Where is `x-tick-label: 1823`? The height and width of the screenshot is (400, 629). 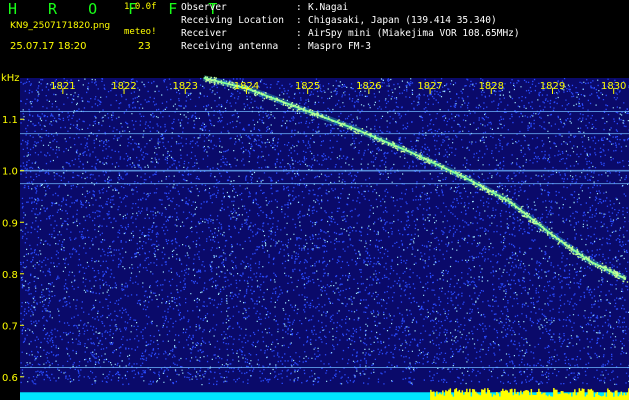
x-tick-label: 1823 is located at coordinates (185, 86).